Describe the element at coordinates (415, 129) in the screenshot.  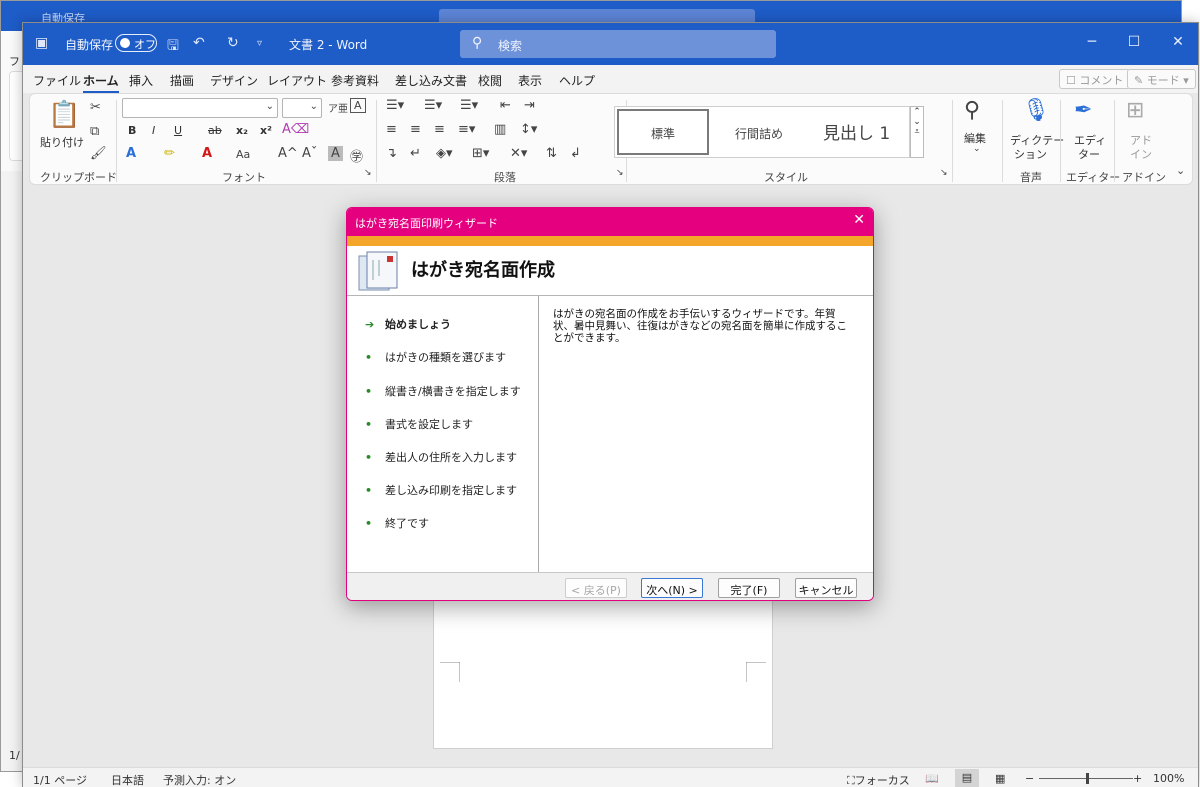
I see `align-center-icon: ≡` at that location.